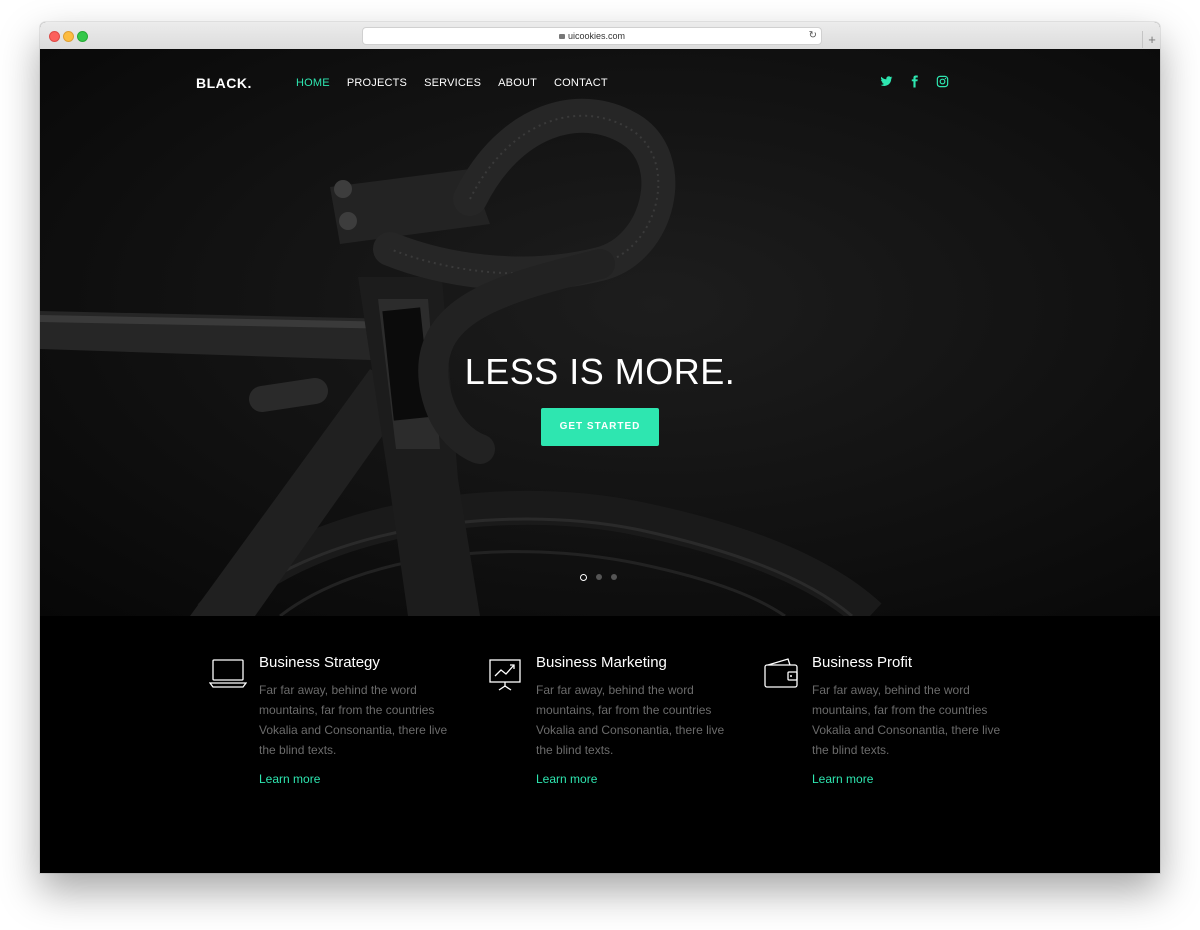  Describe the element at coordinates (813, 36) in the screenshot. I see `reload-icon: ↻` at that location.